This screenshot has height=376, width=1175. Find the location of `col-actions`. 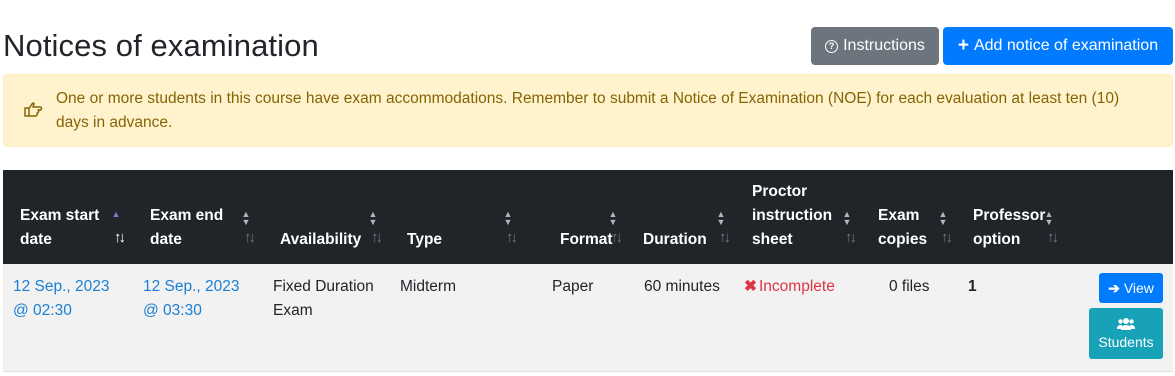

col-actions is located at coordinates (1119, 217).